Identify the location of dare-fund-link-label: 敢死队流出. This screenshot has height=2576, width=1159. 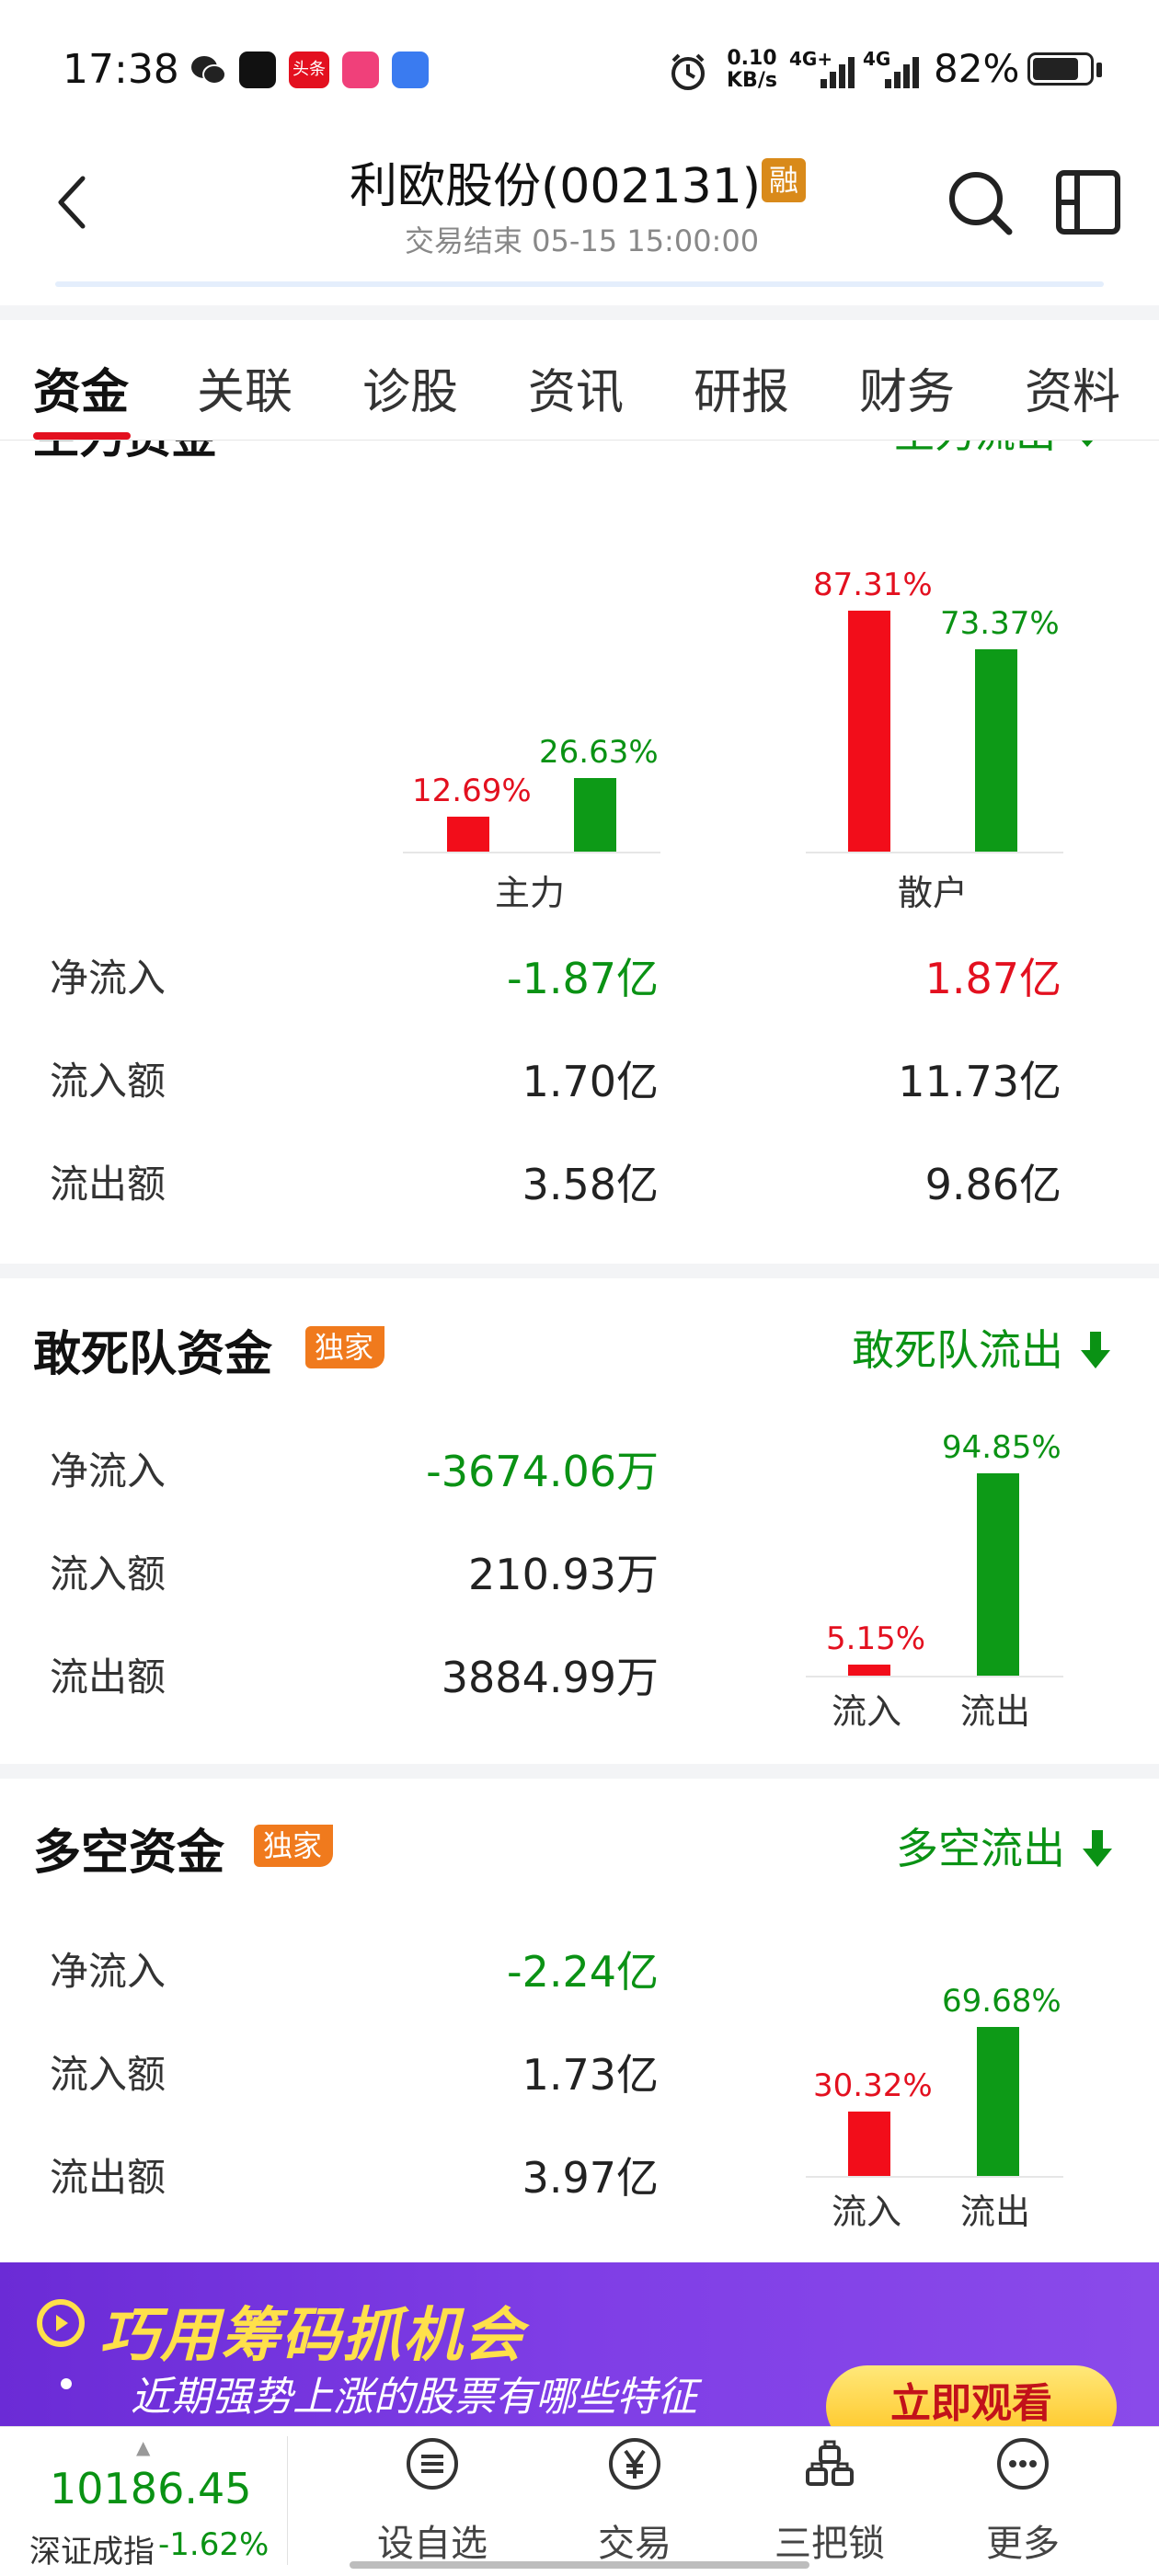
(957, 1350).